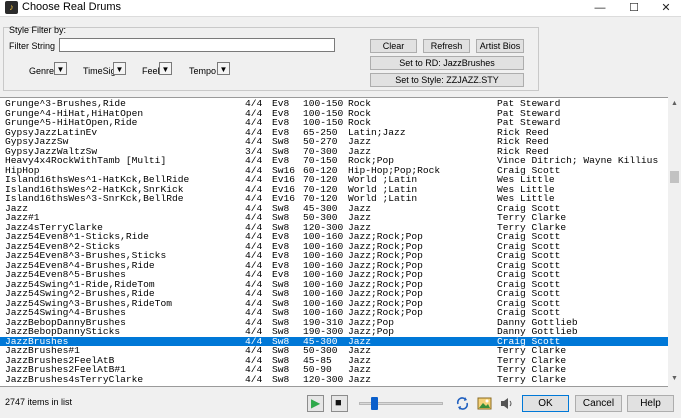 This screenshot has width=681, height=418. What do you see at coordinates (119, 68) in the screenshot?
I see `timesig-dropdown: ▼` at bounding box center [119, 68].